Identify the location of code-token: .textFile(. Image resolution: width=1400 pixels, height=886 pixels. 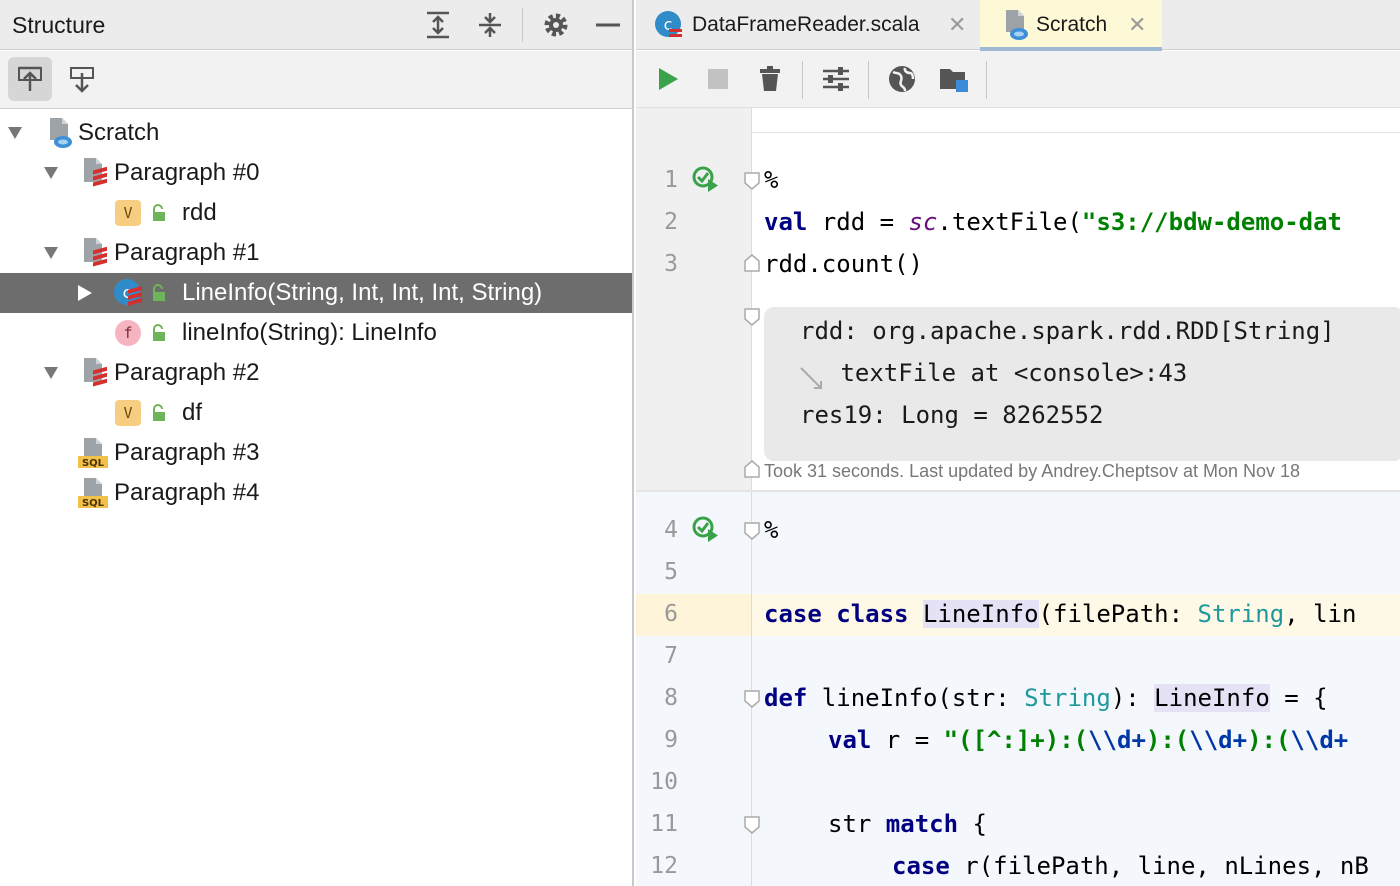
(1009, 222).